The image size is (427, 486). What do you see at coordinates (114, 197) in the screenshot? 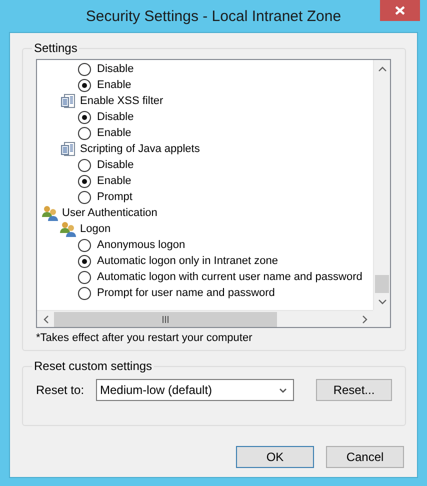
I see `option-label: Prompt` at bounding box center [114, 197].